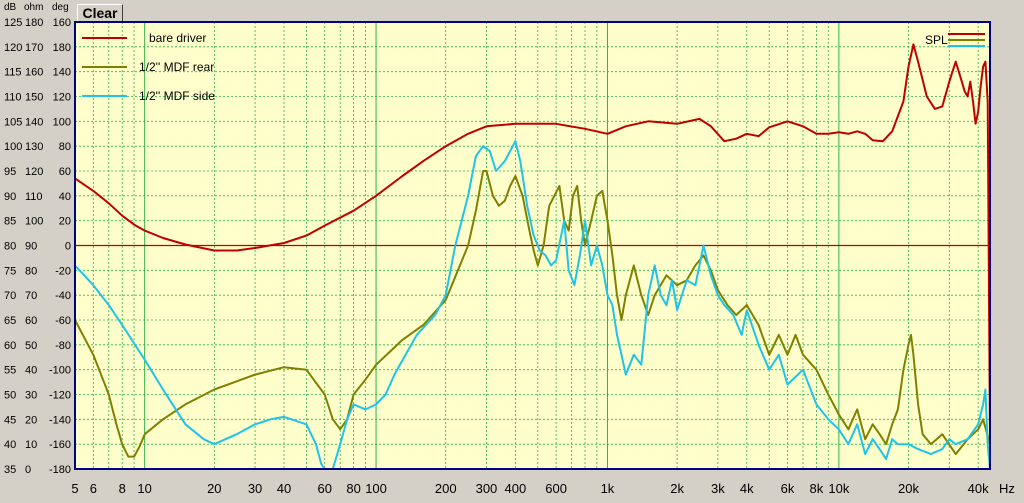  Describe the element at coordinates (747, 488) in the screenshot. I see `x-tick-label: 4k` at that location.